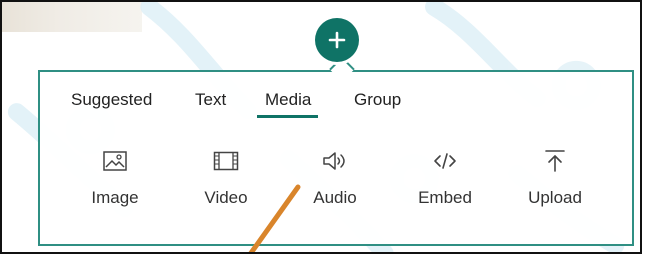  Describe the element at coordinates (72, 17) in the screenshot. I see `background-image-strip` at that location.